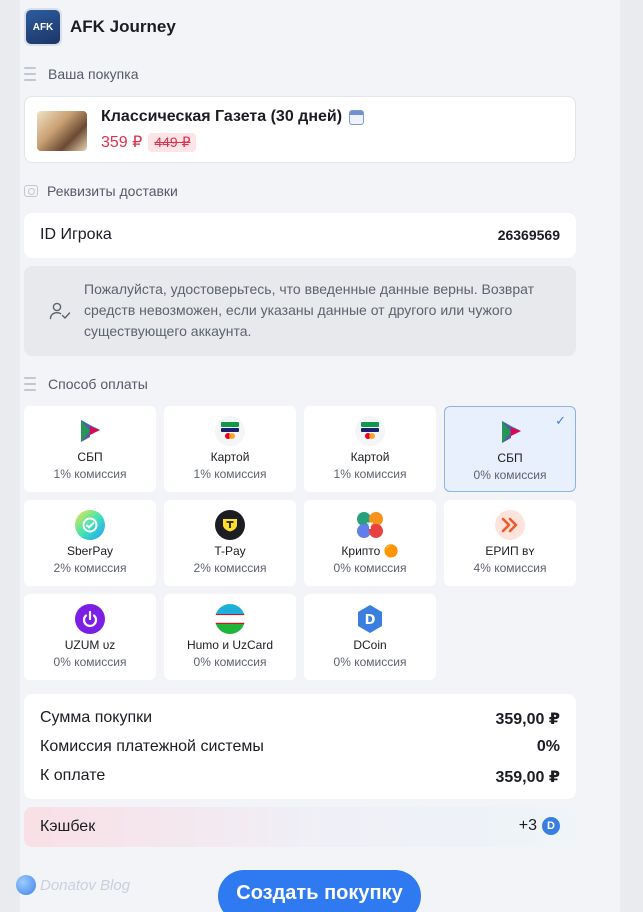 Image resolution: width=643 pixels, height=912 pixels. What do you see at coordinates (73, 775) in the screenshot?
I see `total-label: К оплате` at bounding box center [73, 775].